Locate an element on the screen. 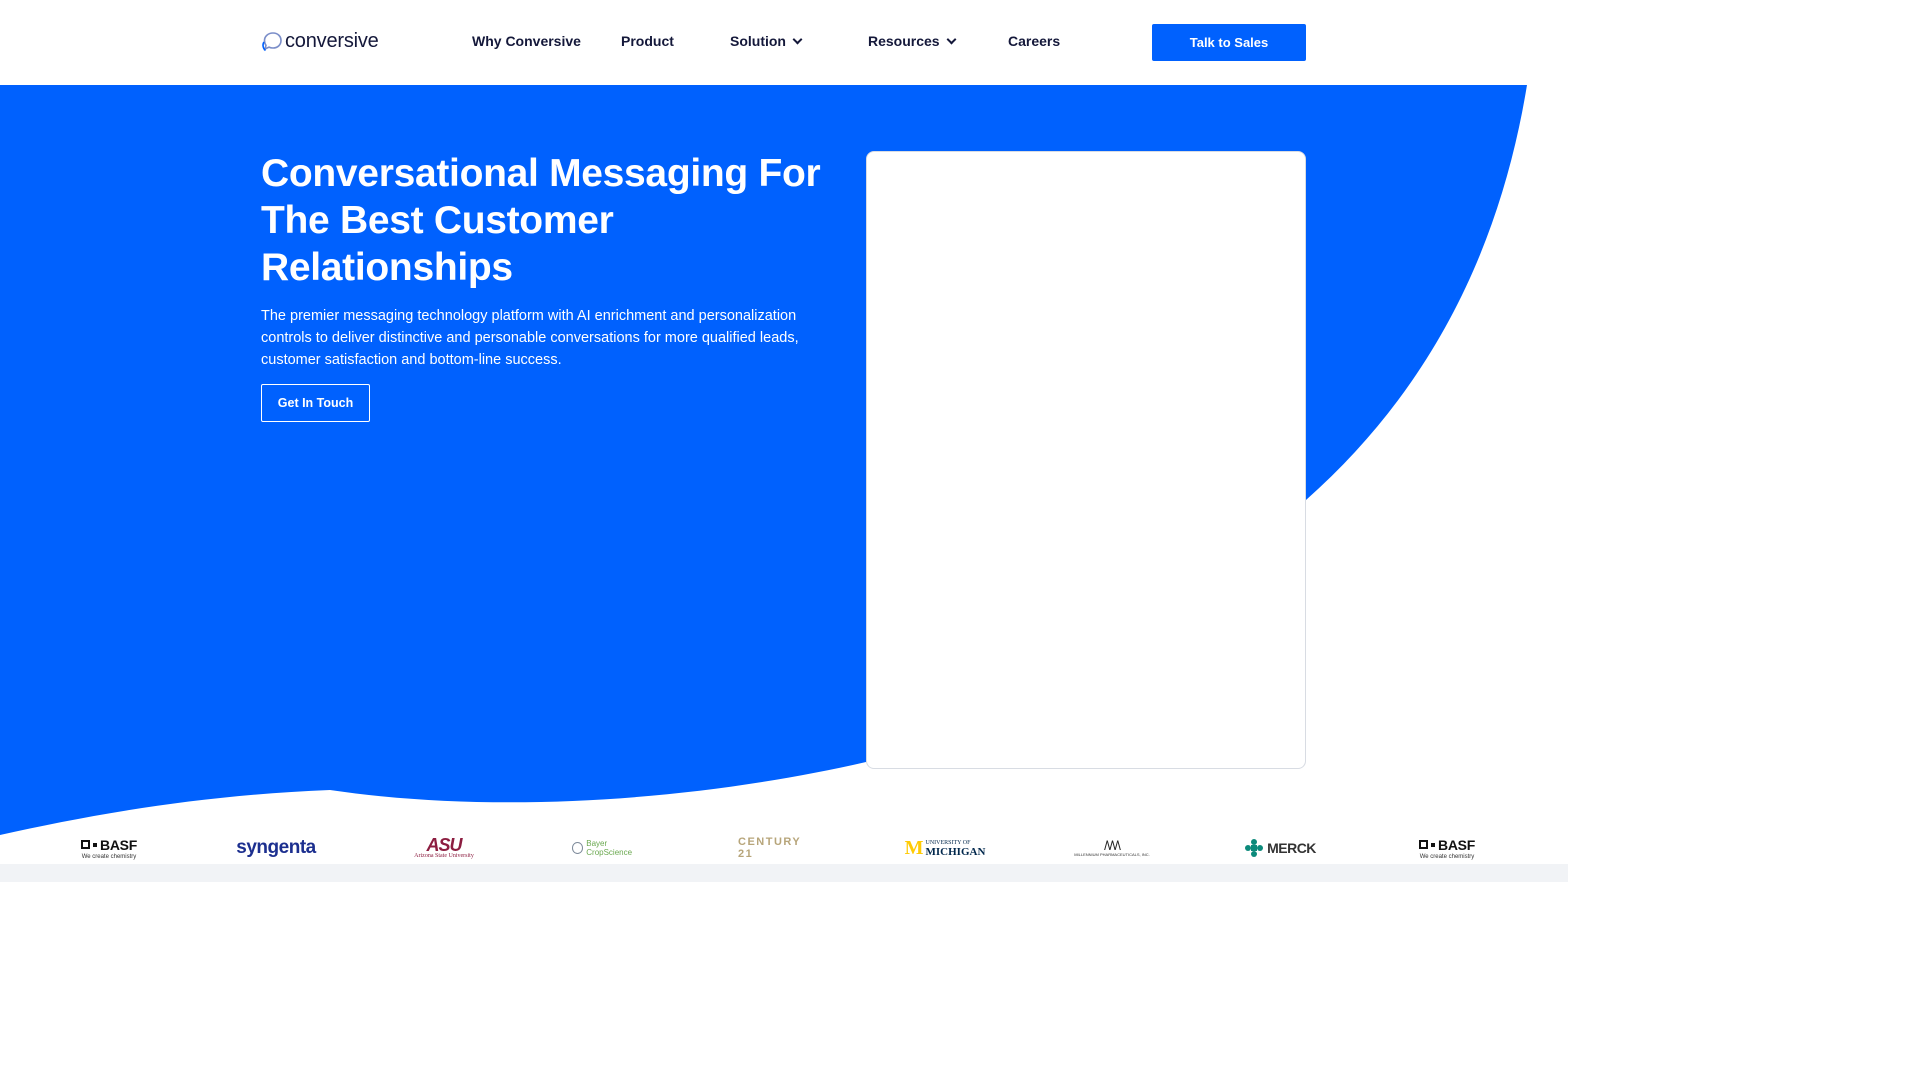  asu-logo: ASU Arizona State University is located at coordinates (444, 848).